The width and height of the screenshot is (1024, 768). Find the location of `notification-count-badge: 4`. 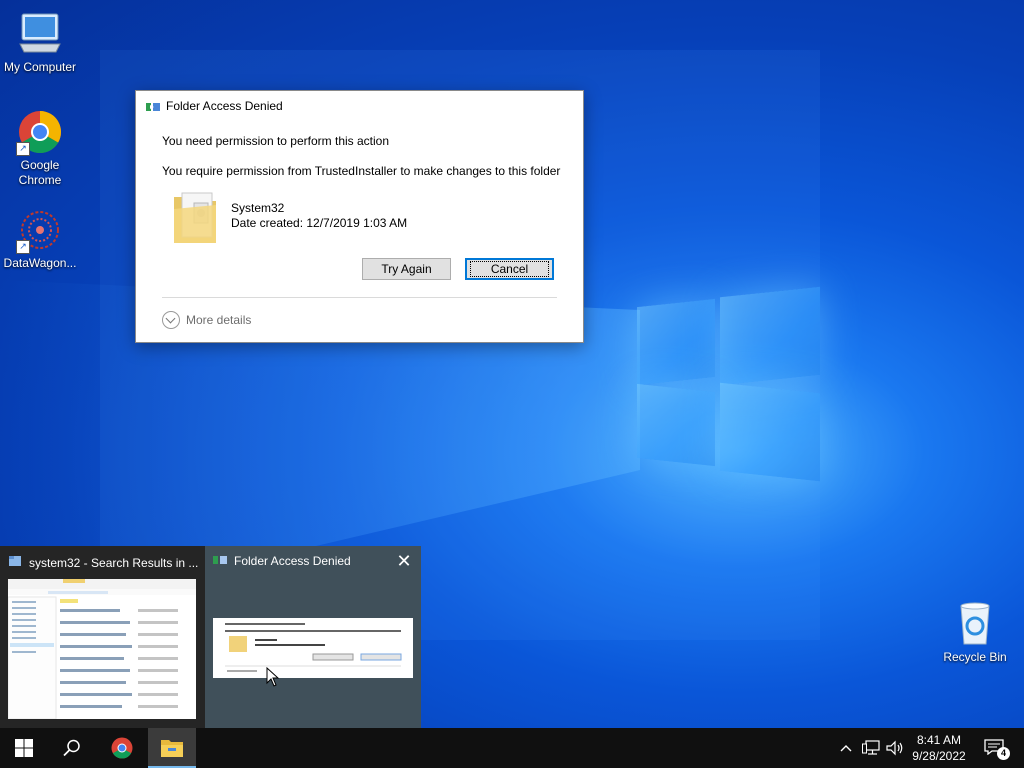

notification-count-badge: 4 is located at coordinates (1003, 753).